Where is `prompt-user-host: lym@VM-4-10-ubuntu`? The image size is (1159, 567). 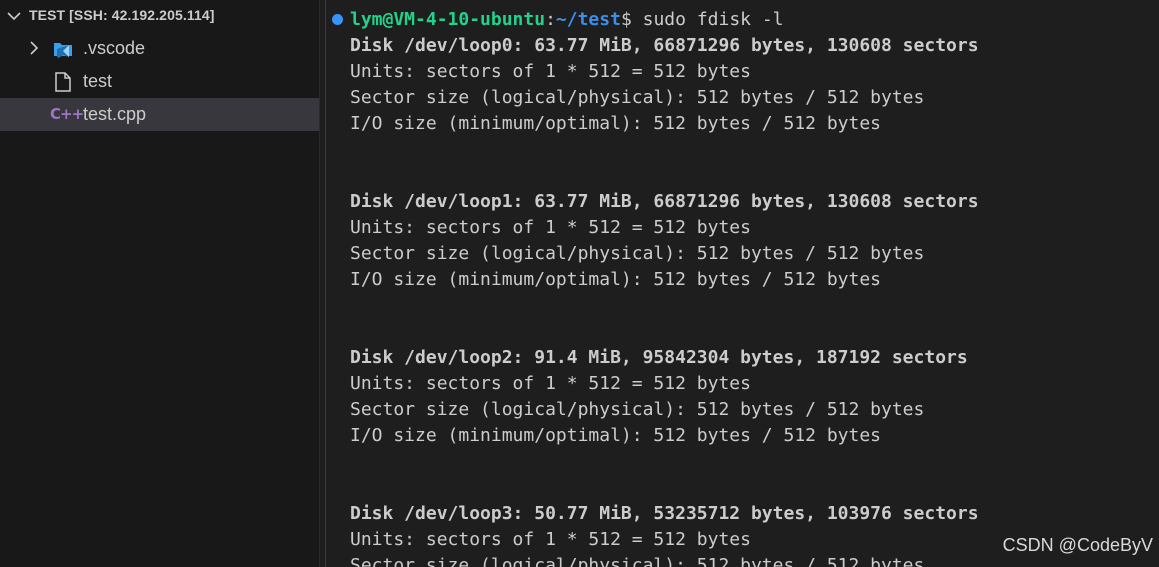 prompt-user-host: lym@VM-4-10-ubuntu is located at coordinates (448, 19).